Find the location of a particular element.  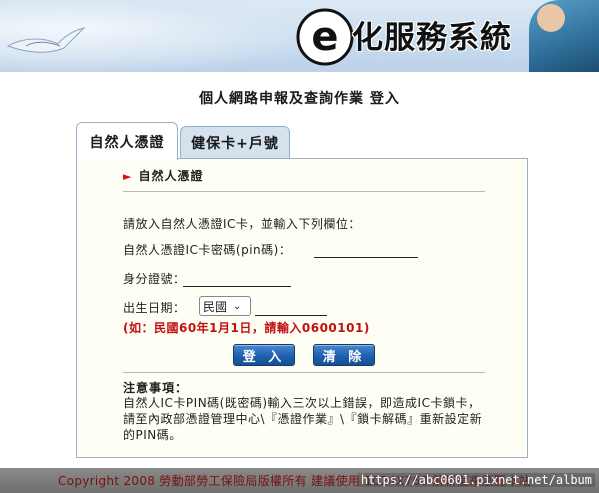

page-title: 個人網路申報及查詢作業 登入 is located at coordinates (299, 99).